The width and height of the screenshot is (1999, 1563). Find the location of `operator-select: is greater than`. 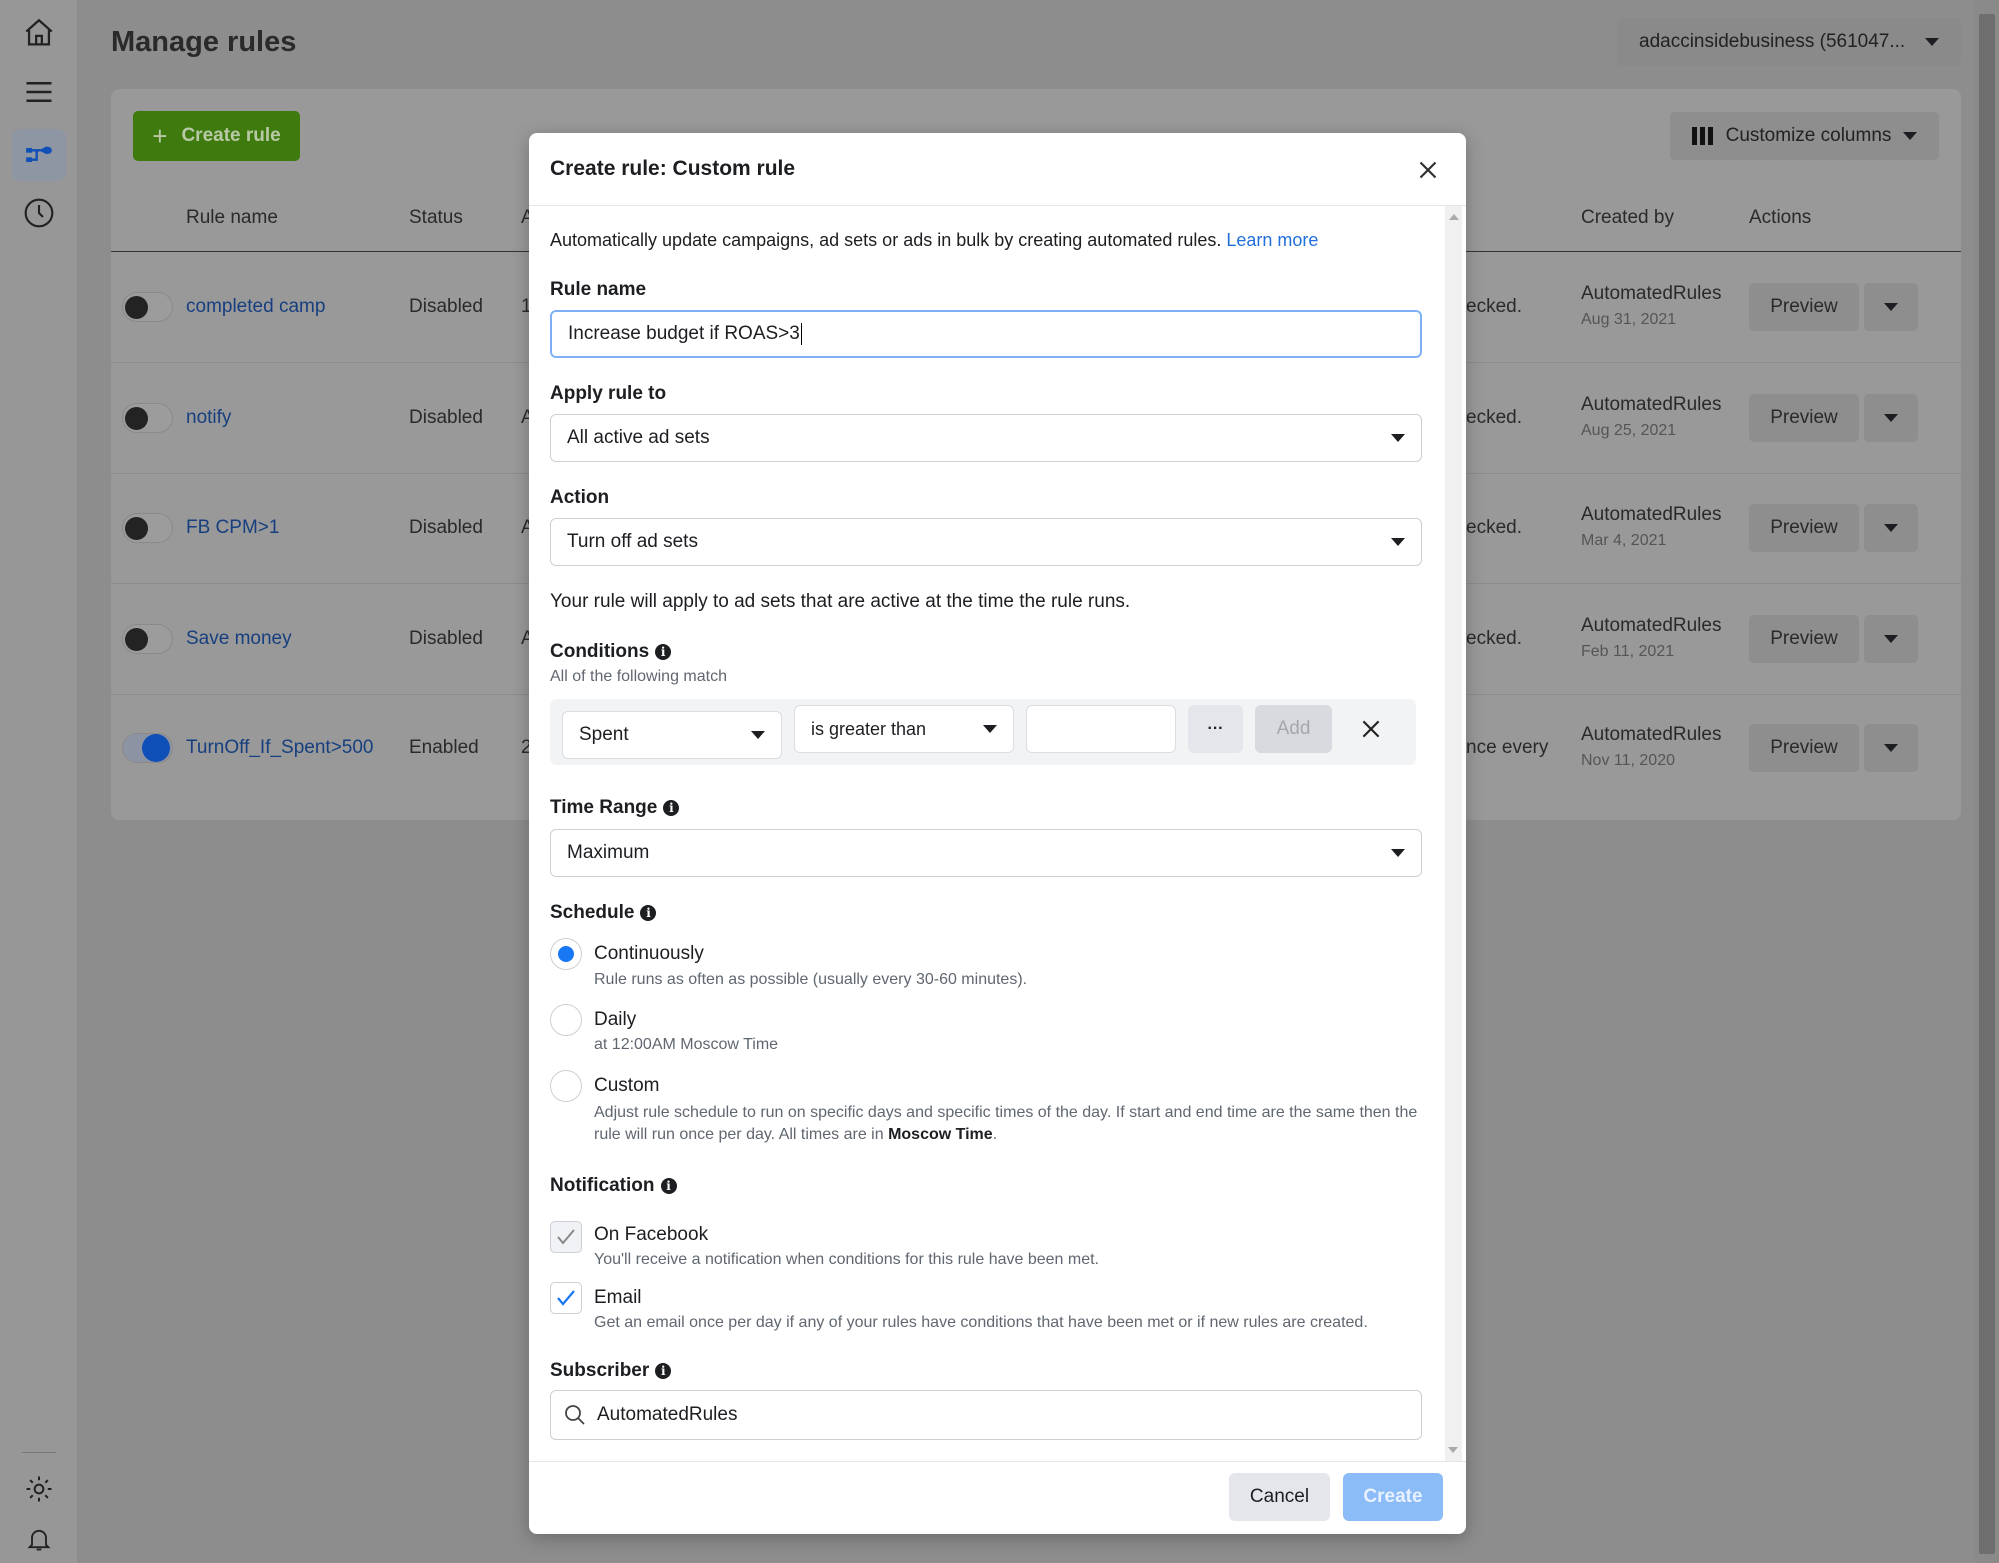

operator-select: is greater than is located at coordinates (904, 729).